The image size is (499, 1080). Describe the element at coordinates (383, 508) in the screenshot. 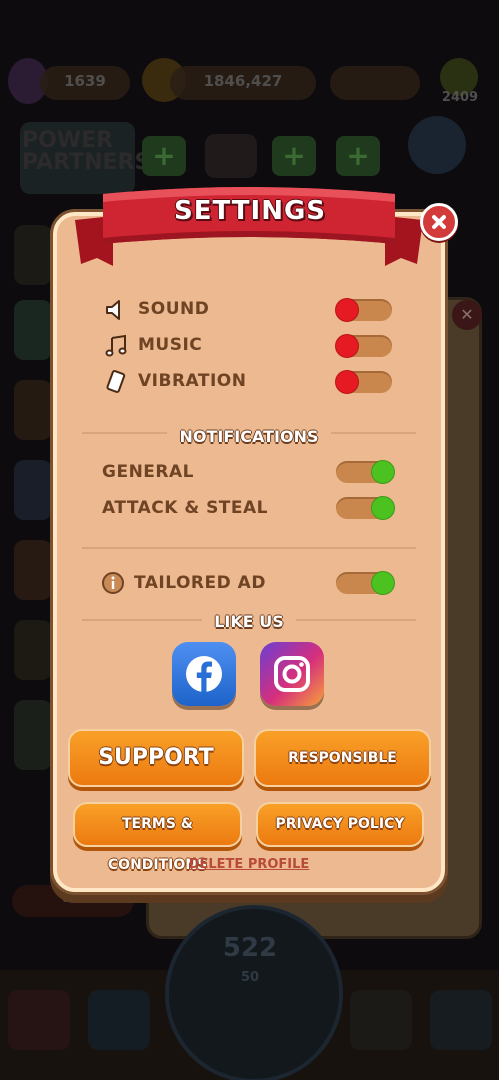

I see `attack-toggle-knob` at that location.